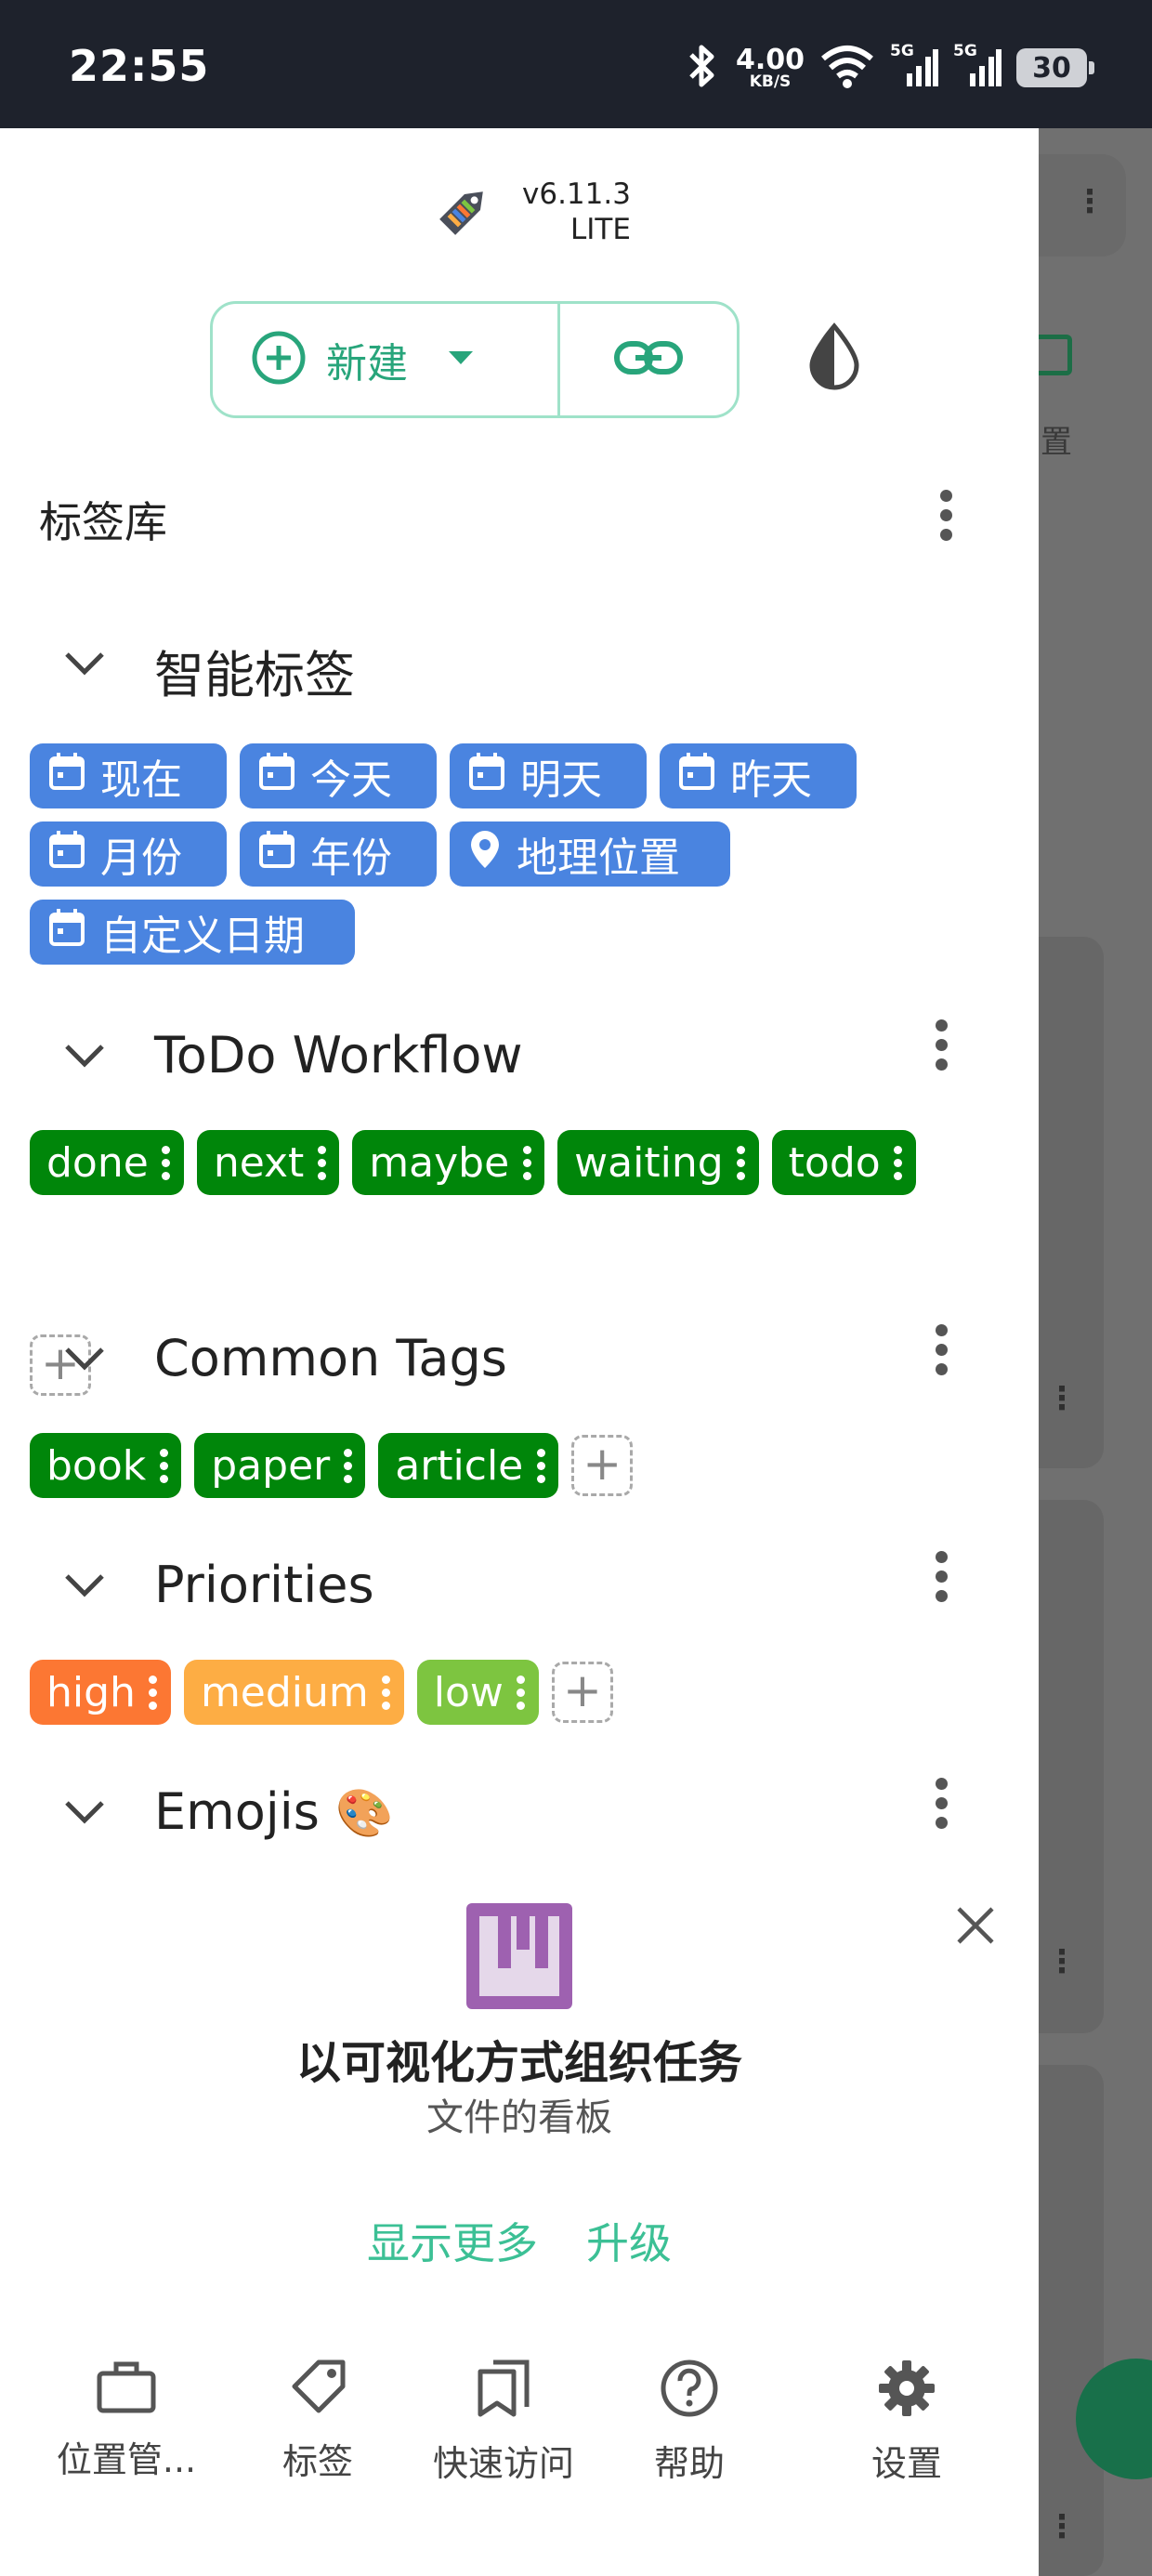  I want to click on group-title: Common Tags, so click(330, 1358).